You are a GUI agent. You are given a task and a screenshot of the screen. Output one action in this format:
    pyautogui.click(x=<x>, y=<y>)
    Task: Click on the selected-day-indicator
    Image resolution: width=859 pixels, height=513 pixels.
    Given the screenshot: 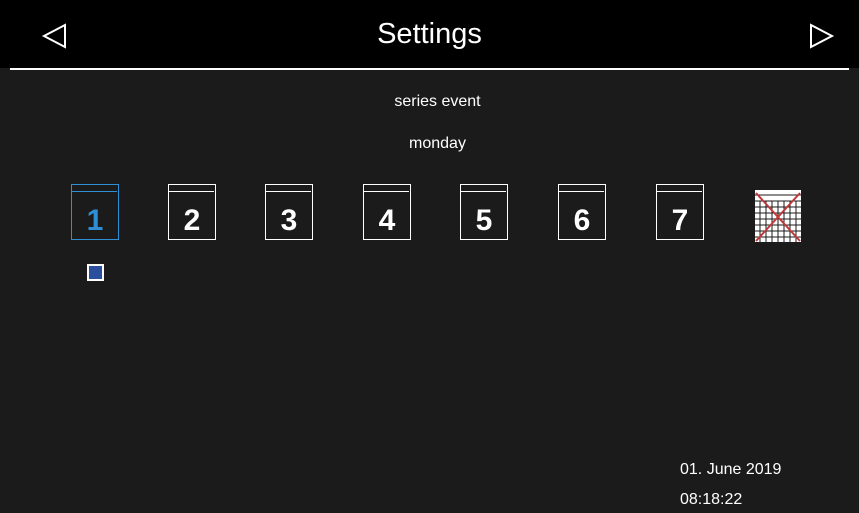 What is the action you would take?
    pyautogui.click(x=95, y=272)
    